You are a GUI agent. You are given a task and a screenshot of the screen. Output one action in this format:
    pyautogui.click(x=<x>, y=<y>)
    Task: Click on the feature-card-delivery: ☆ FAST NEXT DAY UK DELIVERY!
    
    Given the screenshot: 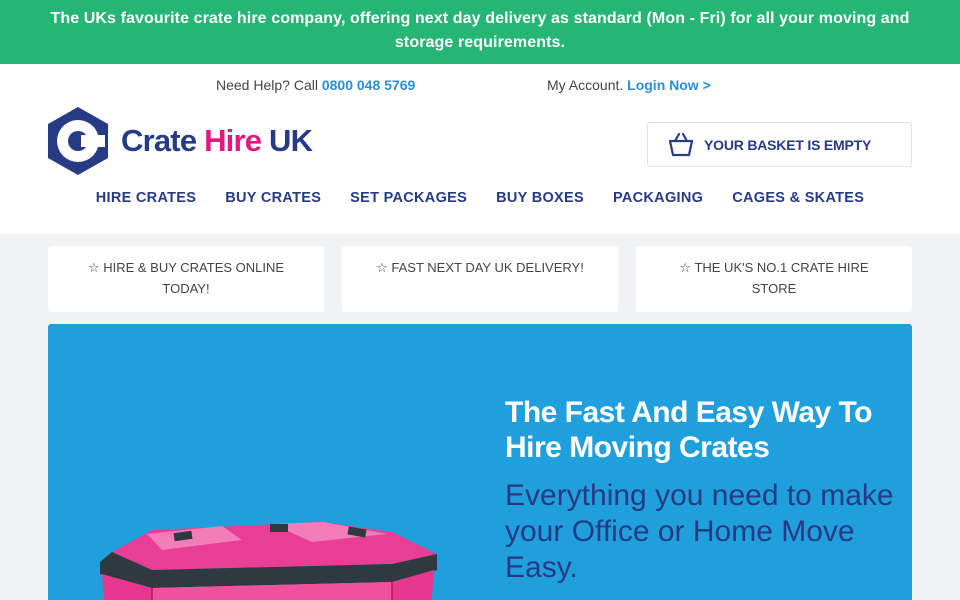 What is the action you would take?
    pyautogui.click(x=480, y=279)
    